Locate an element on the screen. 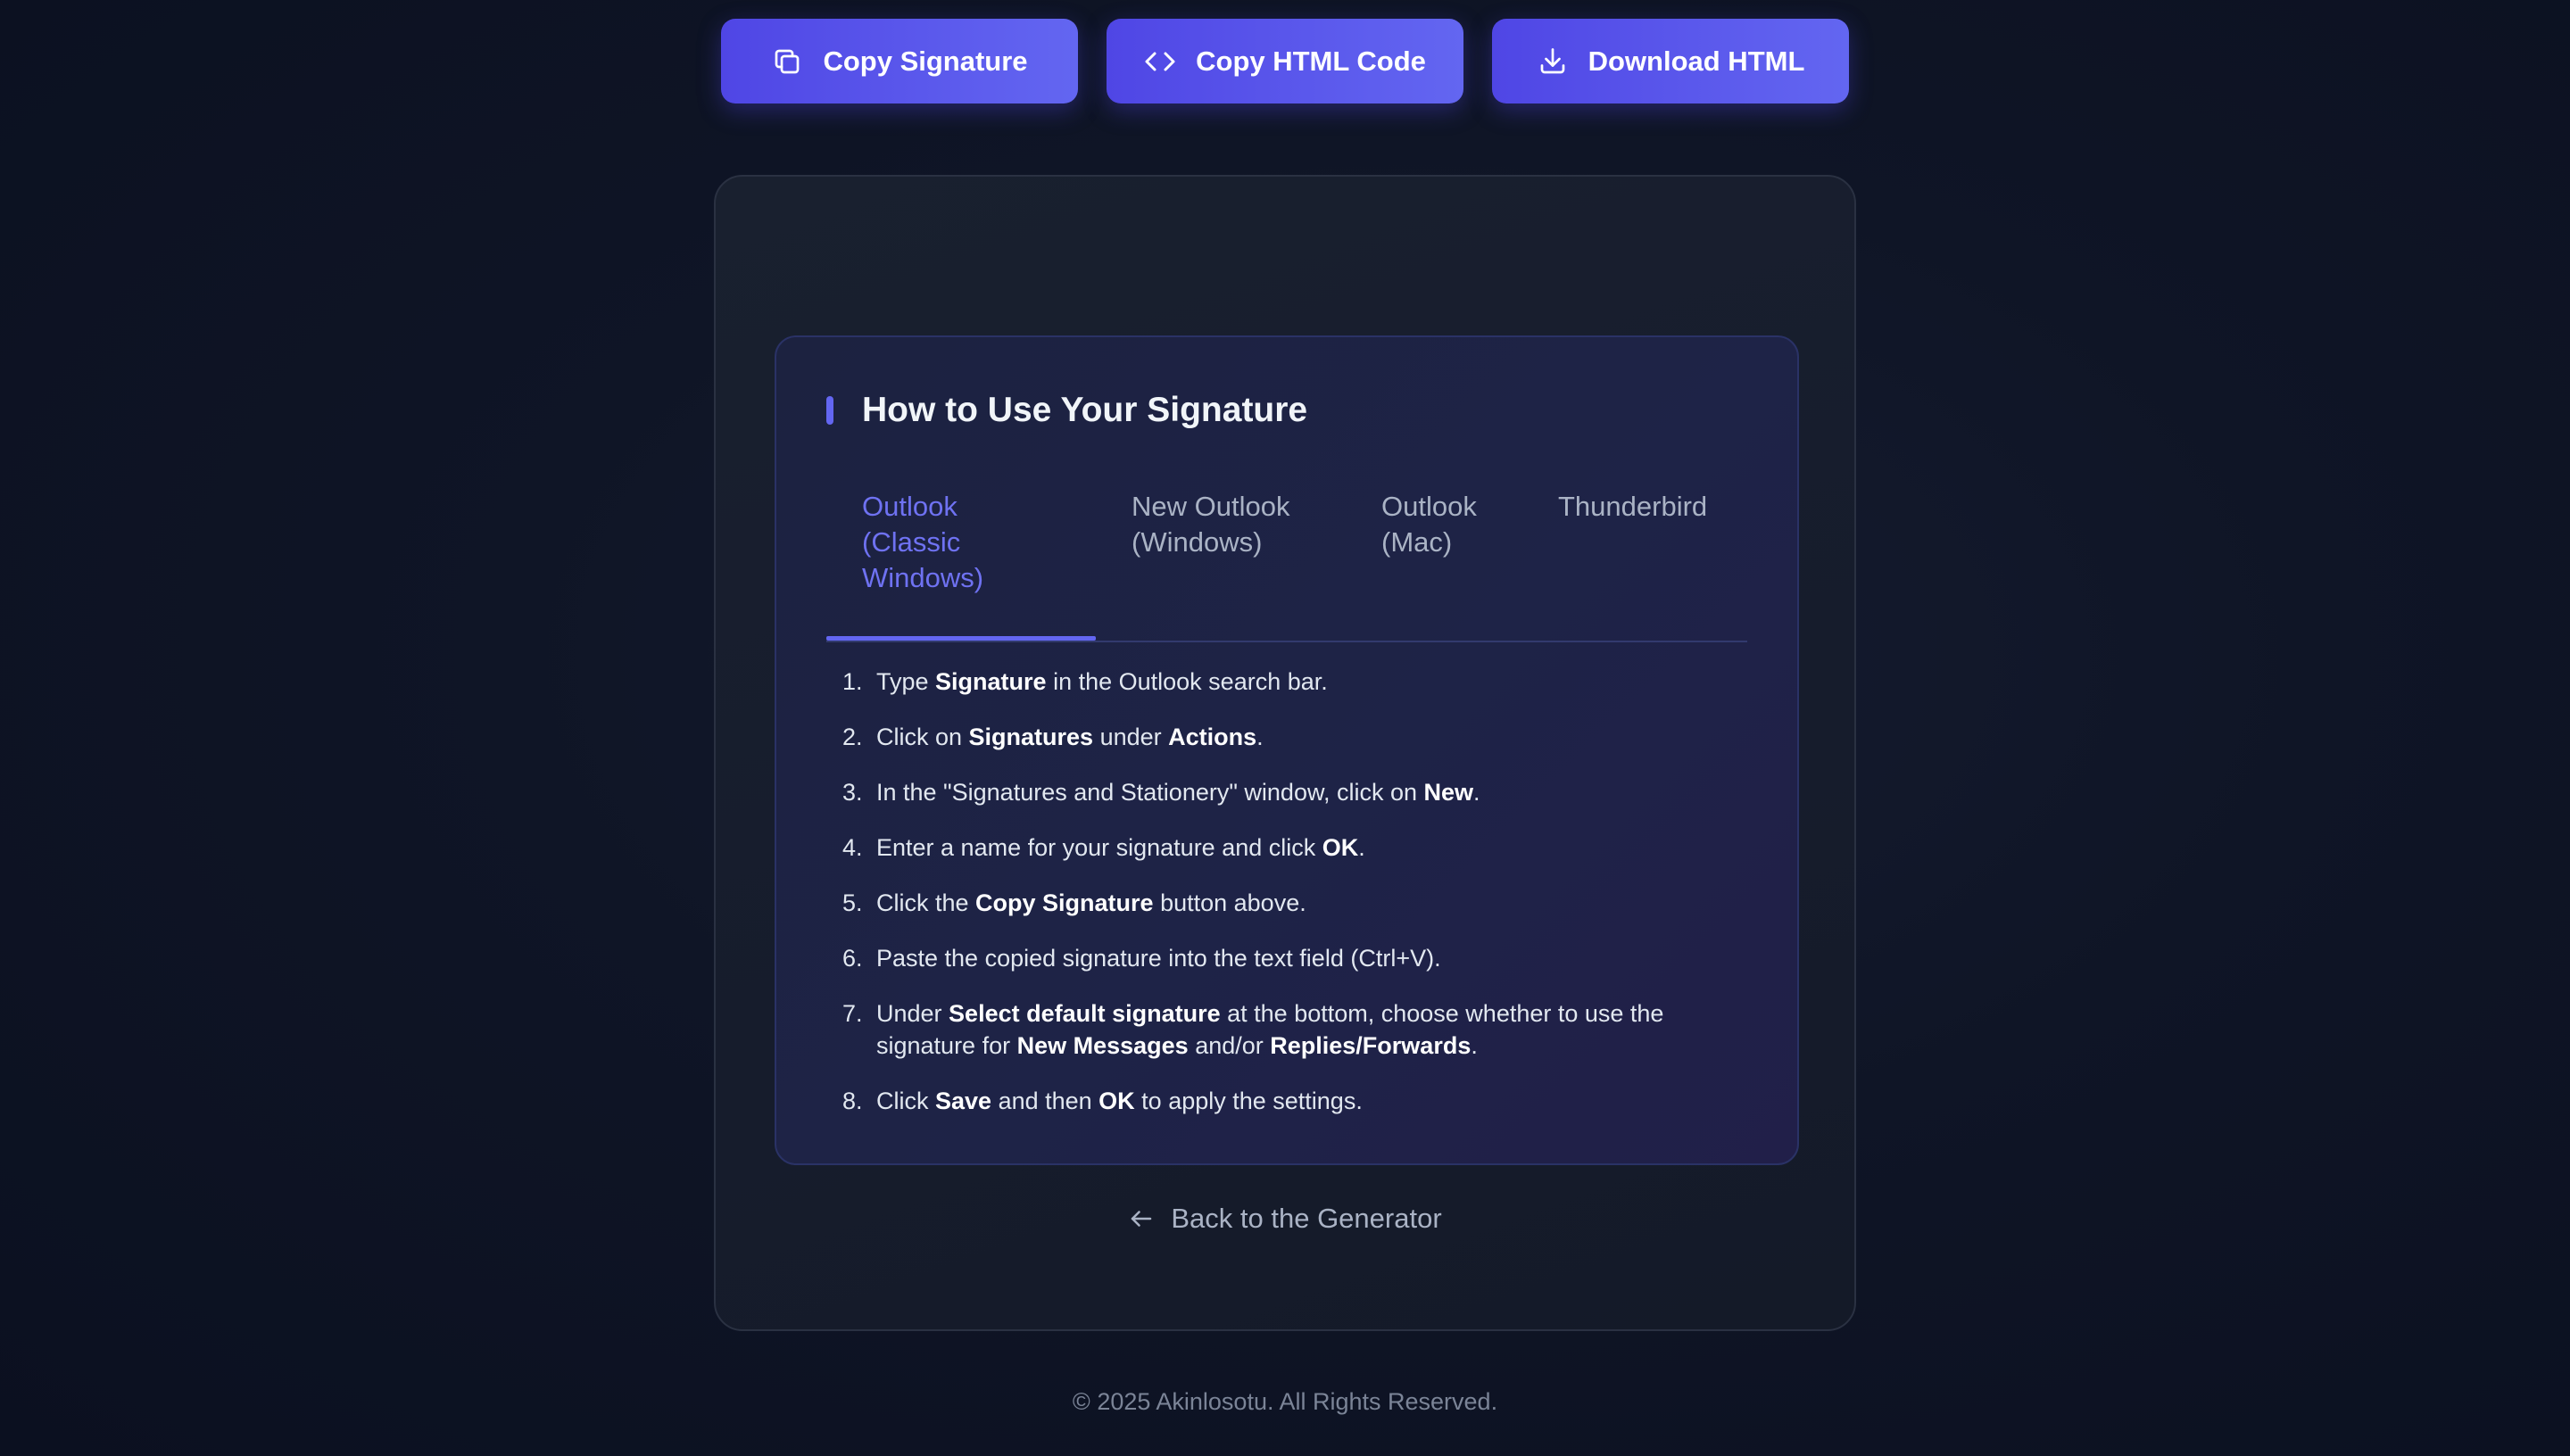 This screenshot has width=2570, height=1456. step-number: 4. is located at coordinates (852, 847).